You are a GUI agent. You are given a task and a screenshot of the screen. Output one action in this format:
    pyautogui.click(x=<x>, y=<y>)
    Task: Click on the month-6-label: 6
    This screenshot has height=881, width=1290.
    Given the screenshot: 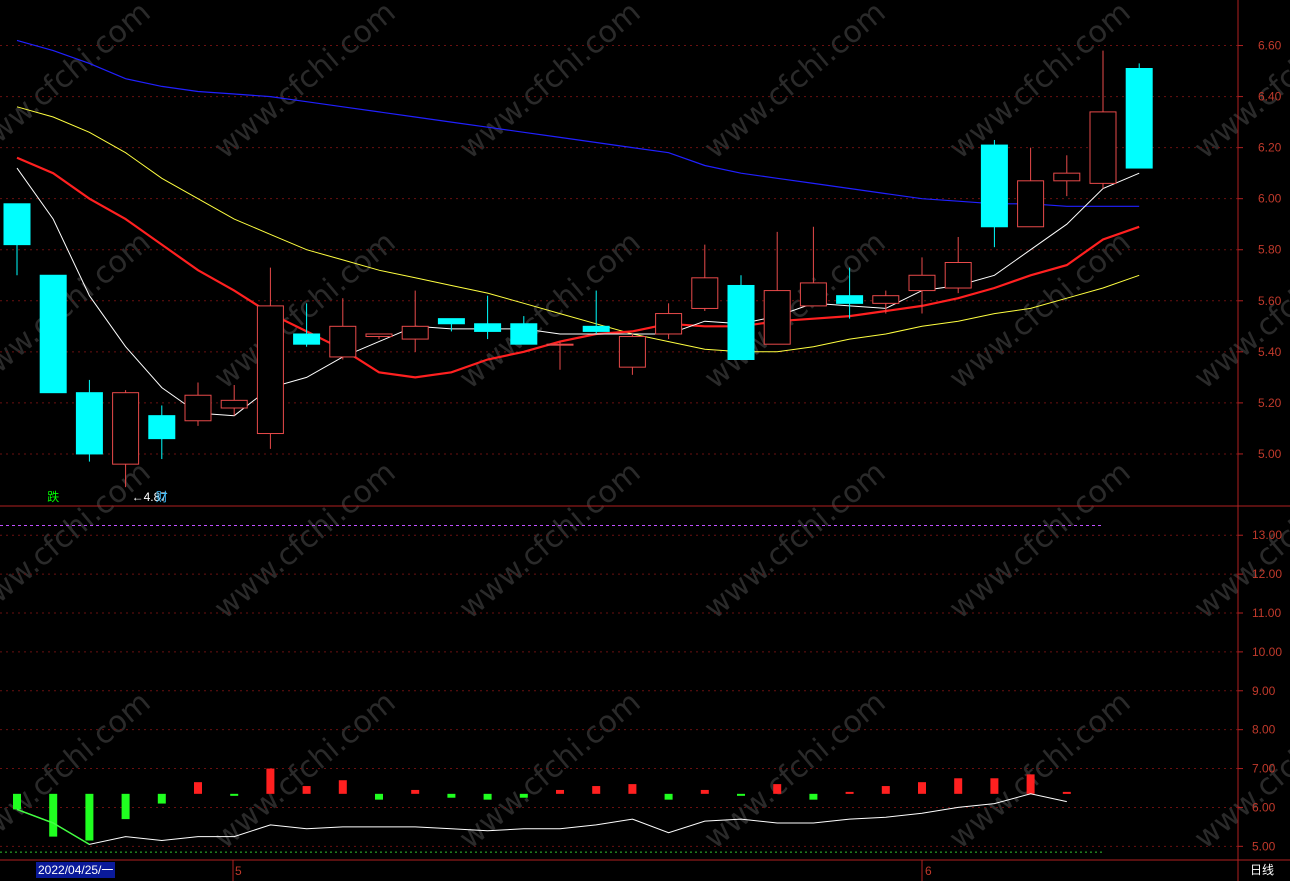 What is the action you would take?
    pyautogui.click(x=928, y=871)
    